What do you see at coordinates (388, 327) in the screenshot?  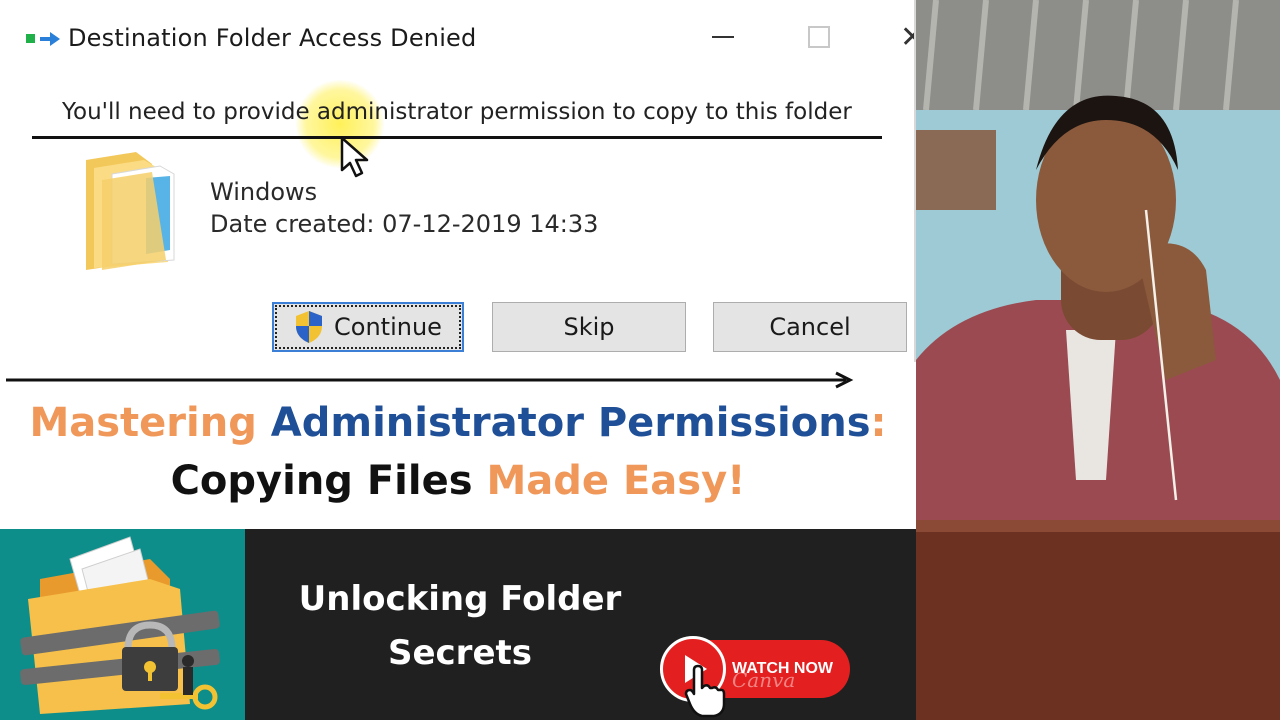 I see `continue-label: Continue` at bounding box center [388, 327].